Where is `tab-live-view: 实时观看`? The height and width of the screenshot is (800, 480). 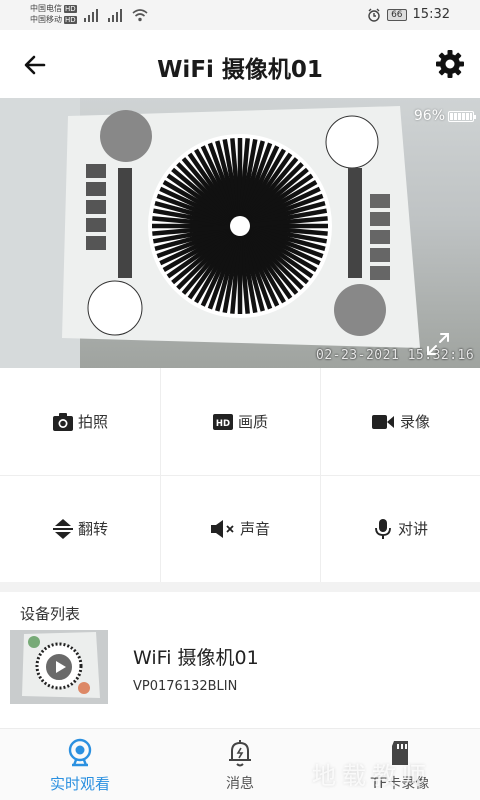
tab-live-view: 实时观看 is located at coordinates (80, 764).